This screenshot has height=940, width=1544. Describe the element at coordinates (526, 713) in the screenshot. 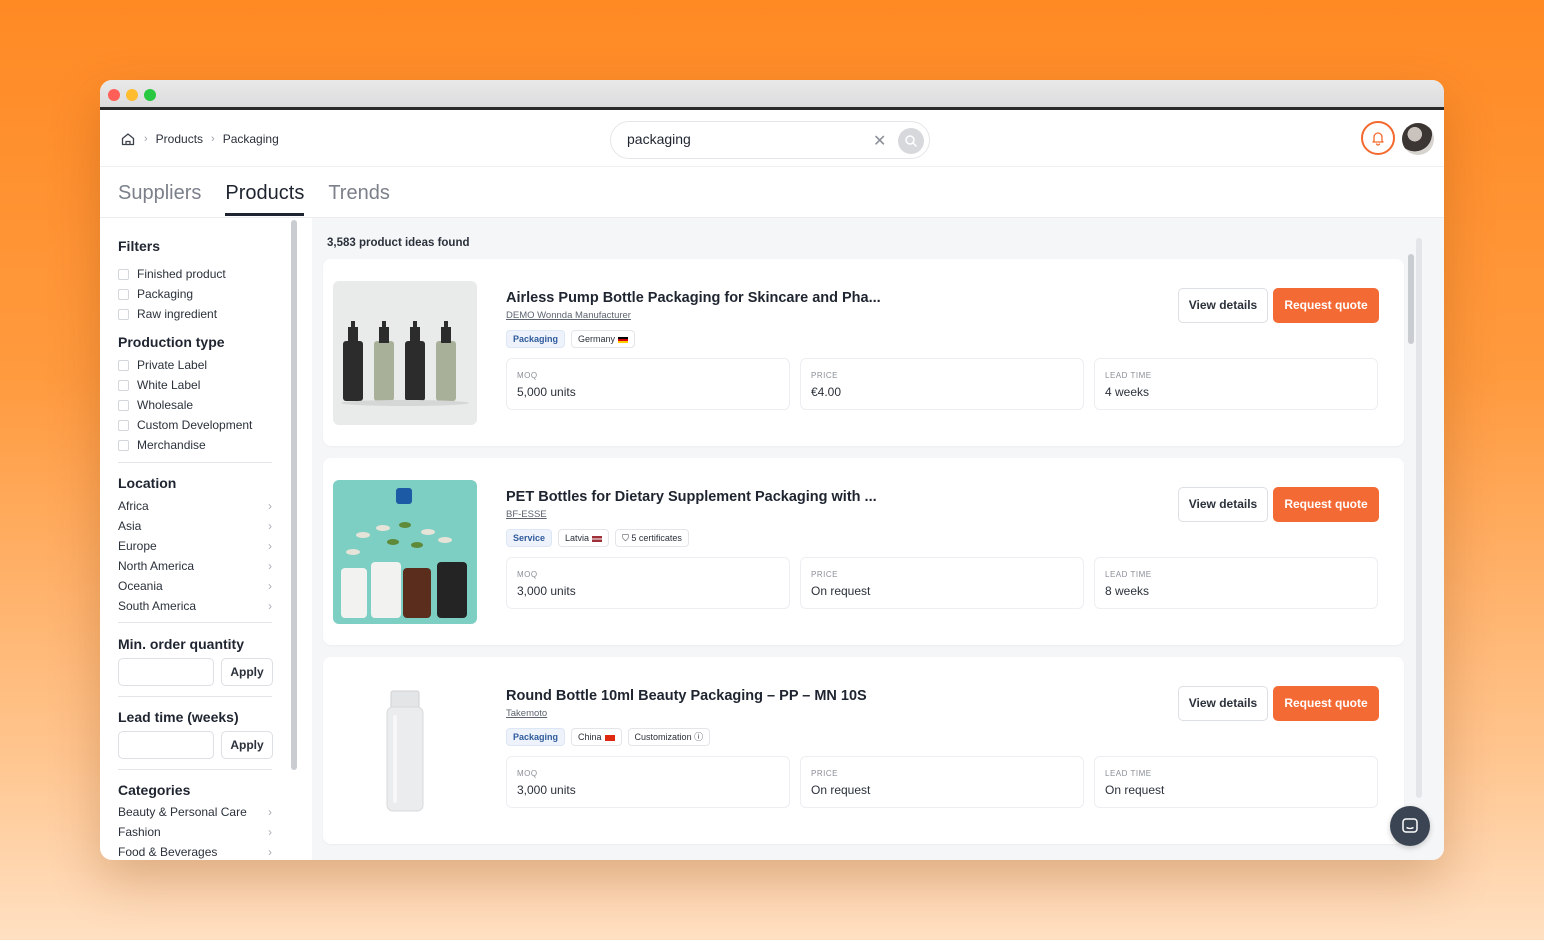

I see `supplier-link: Takemoto` at that location.